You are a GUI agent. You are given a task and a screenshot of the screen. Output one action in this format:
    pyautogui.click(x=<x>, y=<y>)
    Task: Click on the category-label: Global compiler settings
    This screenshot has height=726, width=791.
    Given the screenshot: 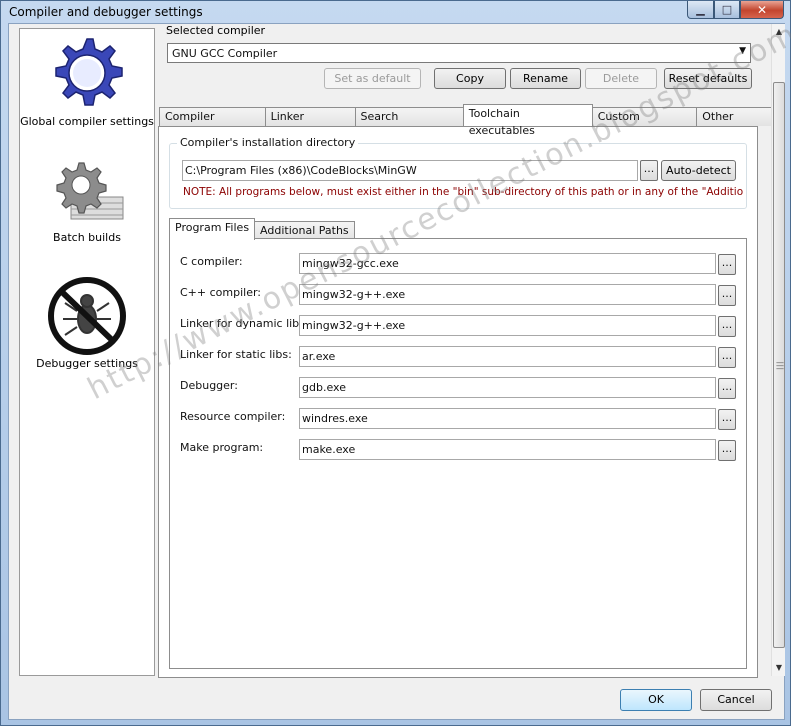 What is the action you would take?
    pyautogui.click(x=87, y=121)
    